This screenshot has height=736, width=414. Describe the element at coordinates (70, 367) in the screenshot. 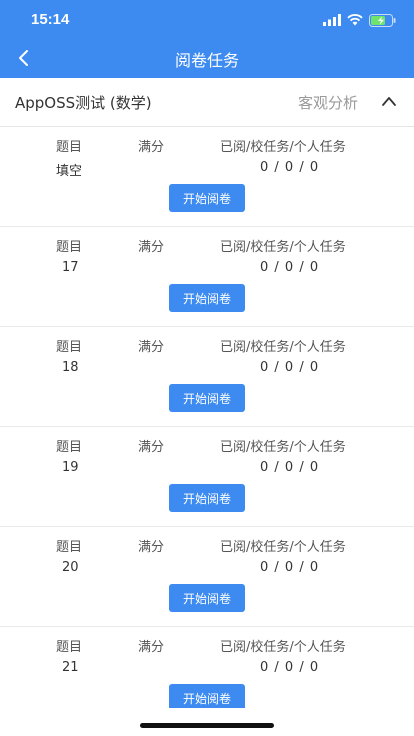

I see `question-value: 18` at that location.